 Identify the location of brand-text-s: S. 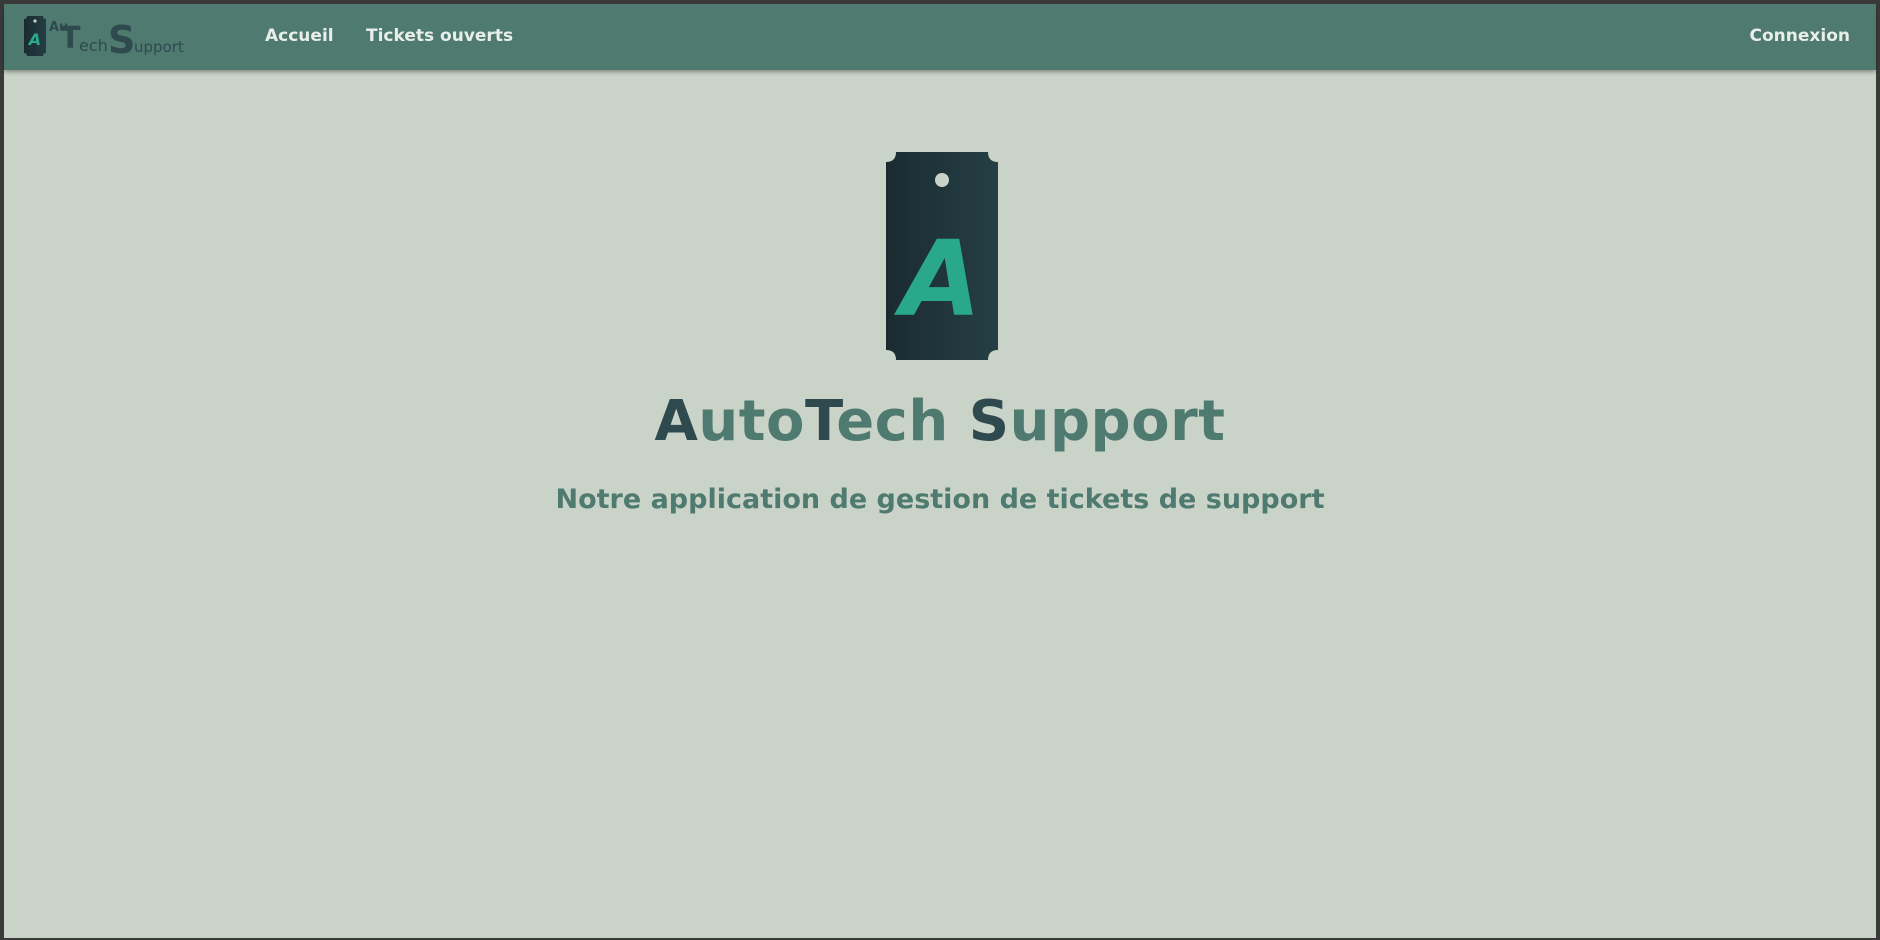
(122, 40).